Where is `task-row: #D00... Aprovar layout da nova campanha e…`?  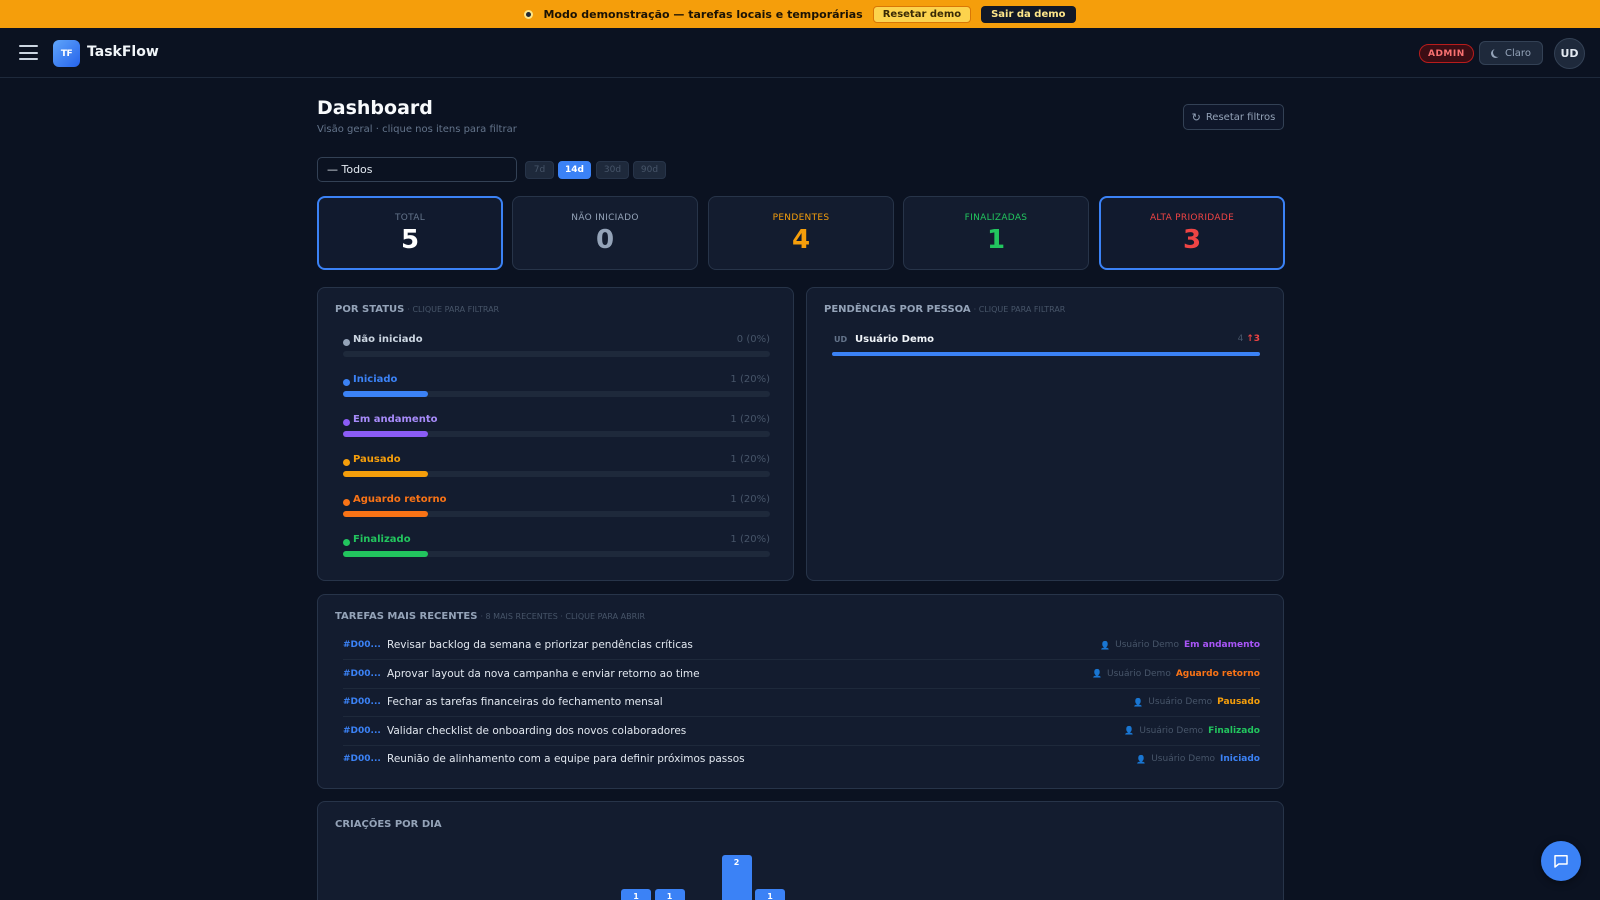
task-row: #D00... Aprovar layout da nova campanha e… is located at coordinates (801, 675).